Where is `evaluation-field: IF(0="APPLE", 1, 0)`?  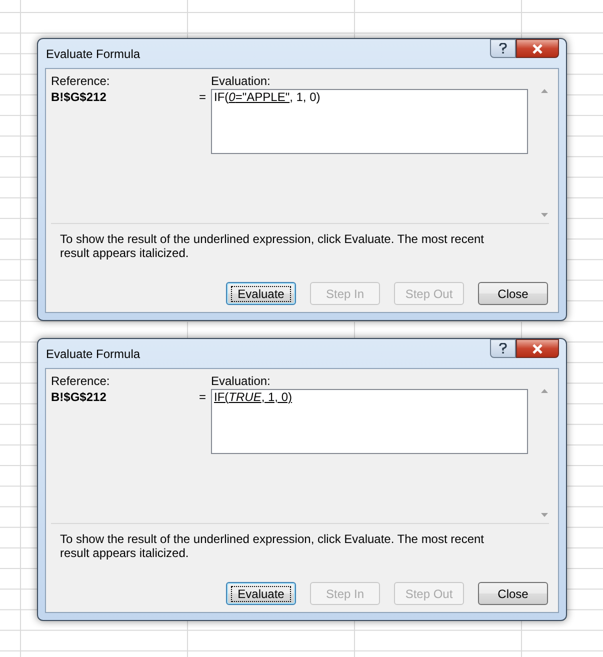
evaluation-field: IF(0="APPLE", 1, 0) is located at coordinates (369, 121).